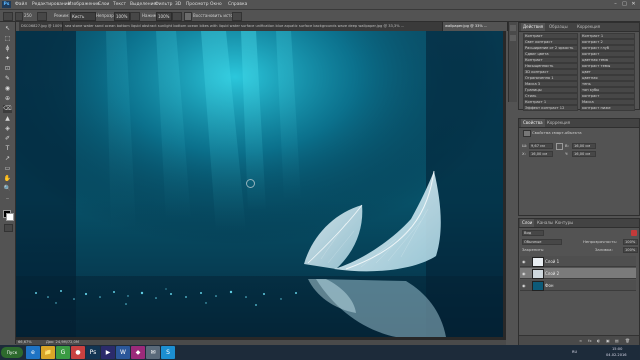 This screenshot has height=360, width=640. What do you see at coordinates (617, 349) in the screenshot?
I see `clock-time: 15:00` at bounding box center [617, 349].